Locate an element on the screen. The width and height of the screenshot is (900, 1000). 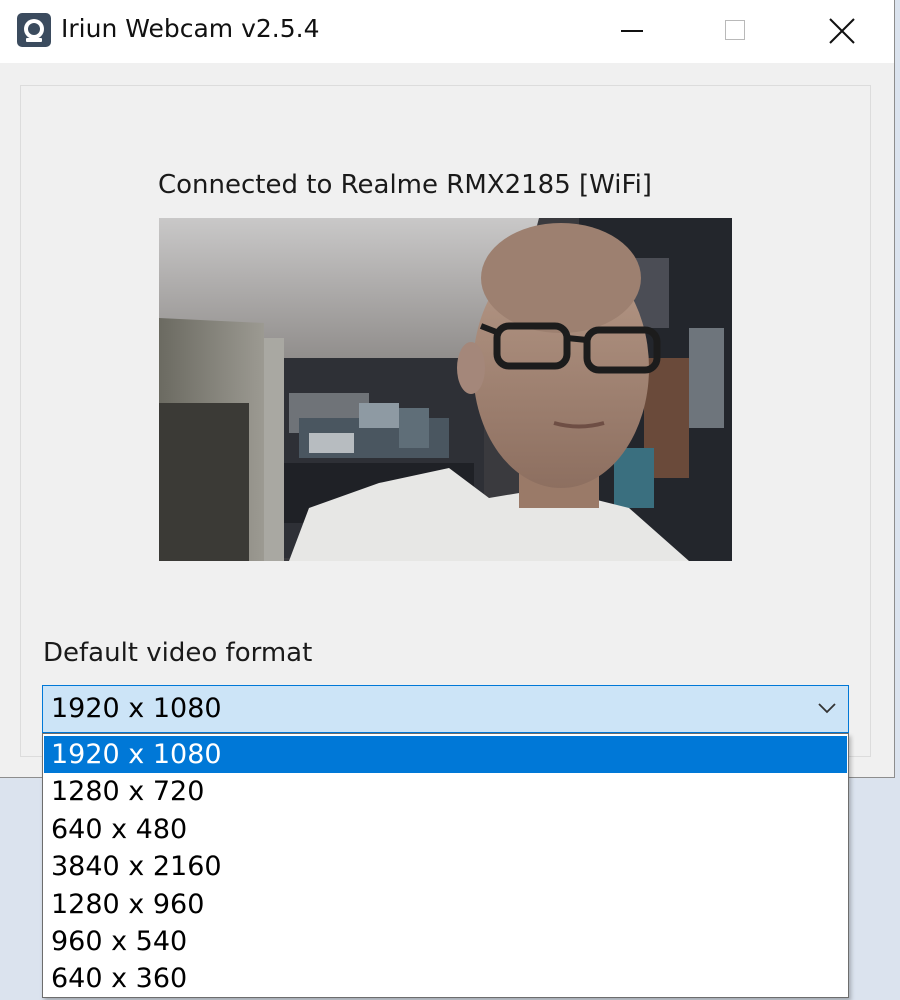
title-bar: Iriun Webcam v2.5.4 is located at coordinates (447, 31).